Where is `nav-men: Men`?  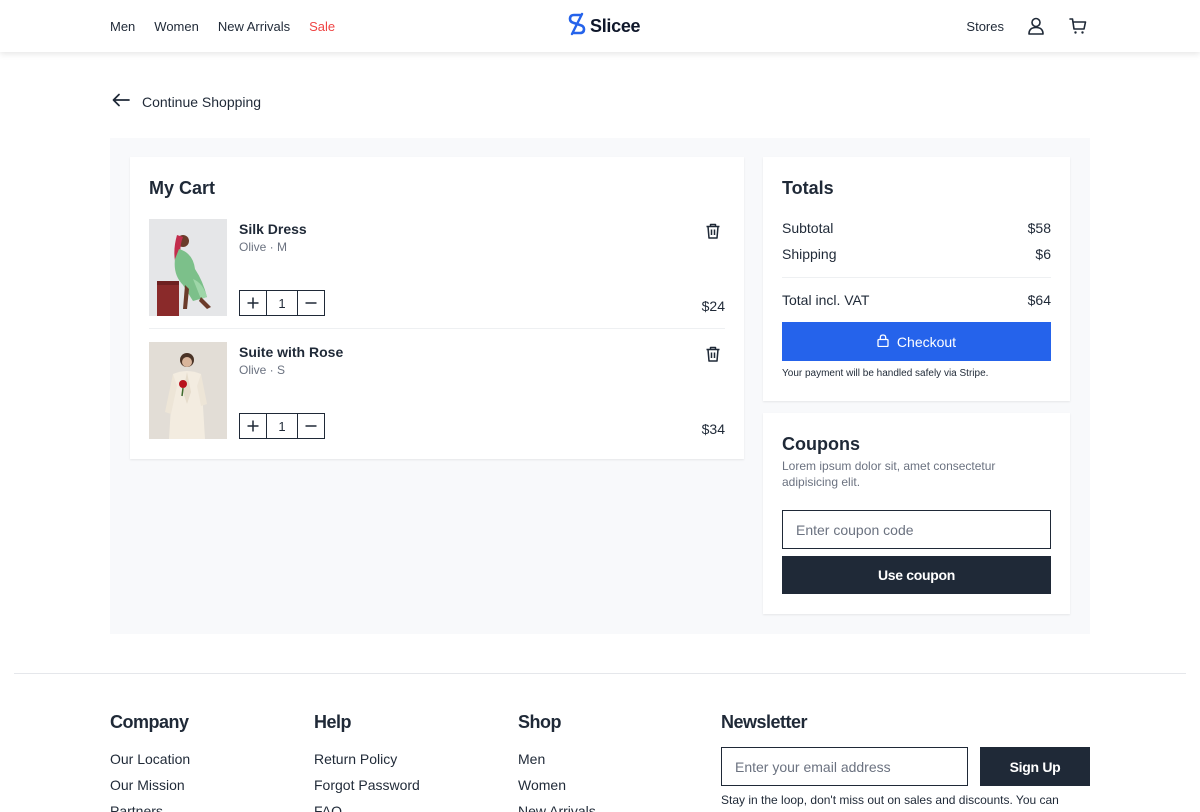
nav-men: Men is located at coordinates (122, 26).